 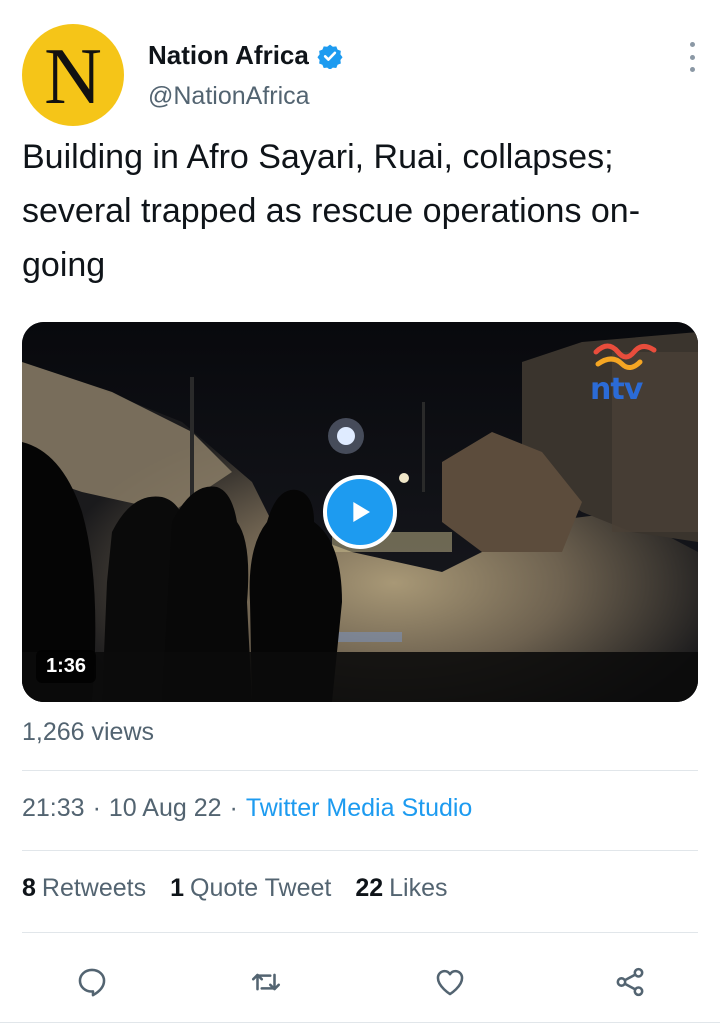 What do you see at coordinates (418, 888) in the screenshot?
I see `likes-label: Likes` at bounding box center [418, 888].